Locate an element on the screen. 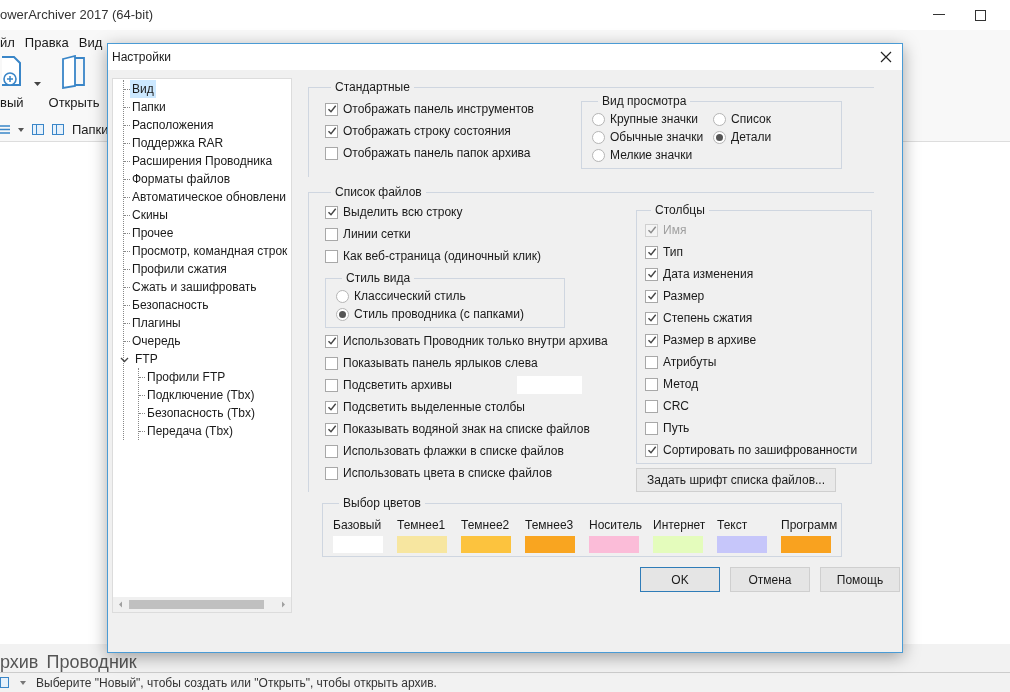 This screenshot has height=692, width=1010. radio-label: Стиль проводника (с папками) is located at coordinates (439, 314).